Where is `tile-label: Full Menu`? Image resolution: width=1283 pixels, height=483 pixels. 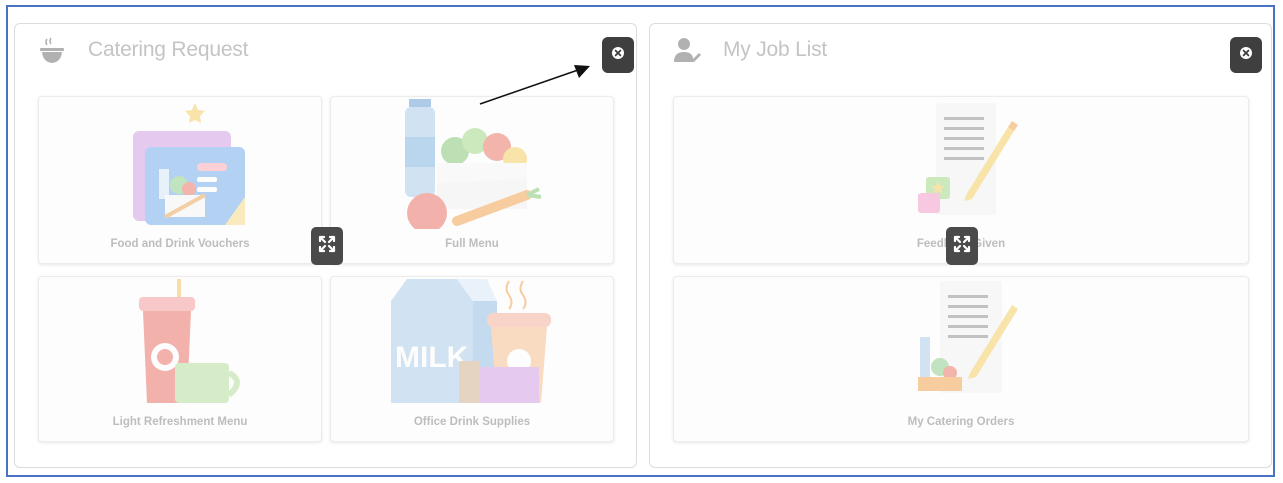 tile-label: Full Menu is located at coordinates (472, 244).